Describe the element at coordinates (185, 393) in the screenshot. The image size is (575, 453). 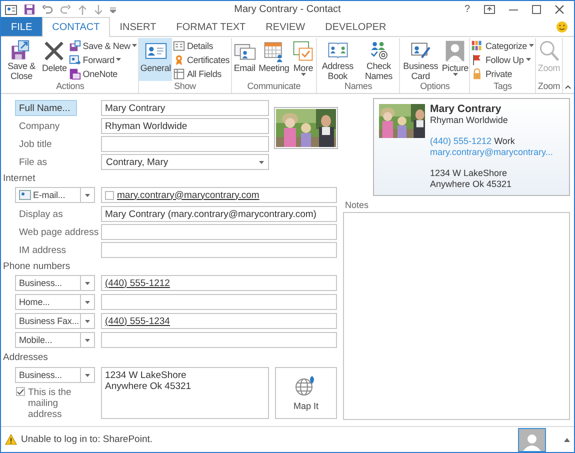
I see `address-field: 1234 W LakeShore Anywhere Ok 45321` at that location.